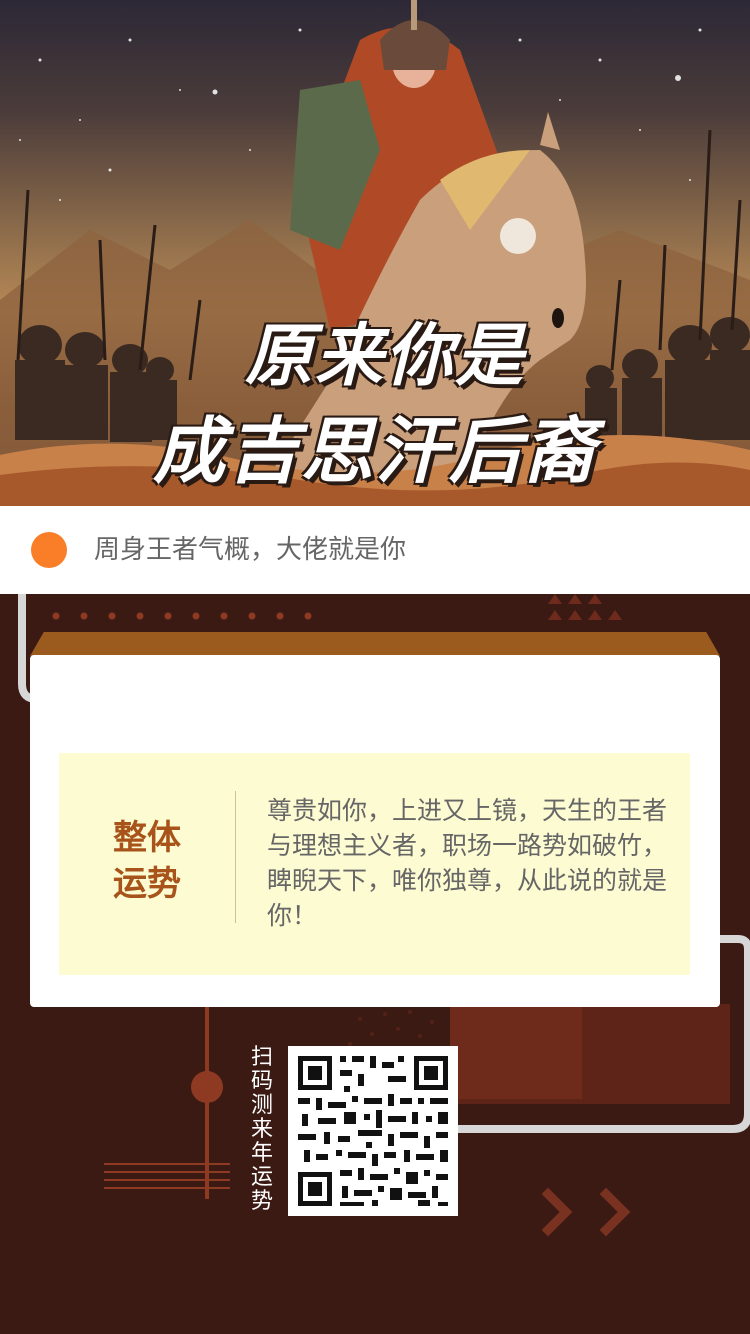  What do you see at coordinates (384, 356) in the screenshot?
I see `hero-title-line1: 原来你是` at bounding box center [384, 356].